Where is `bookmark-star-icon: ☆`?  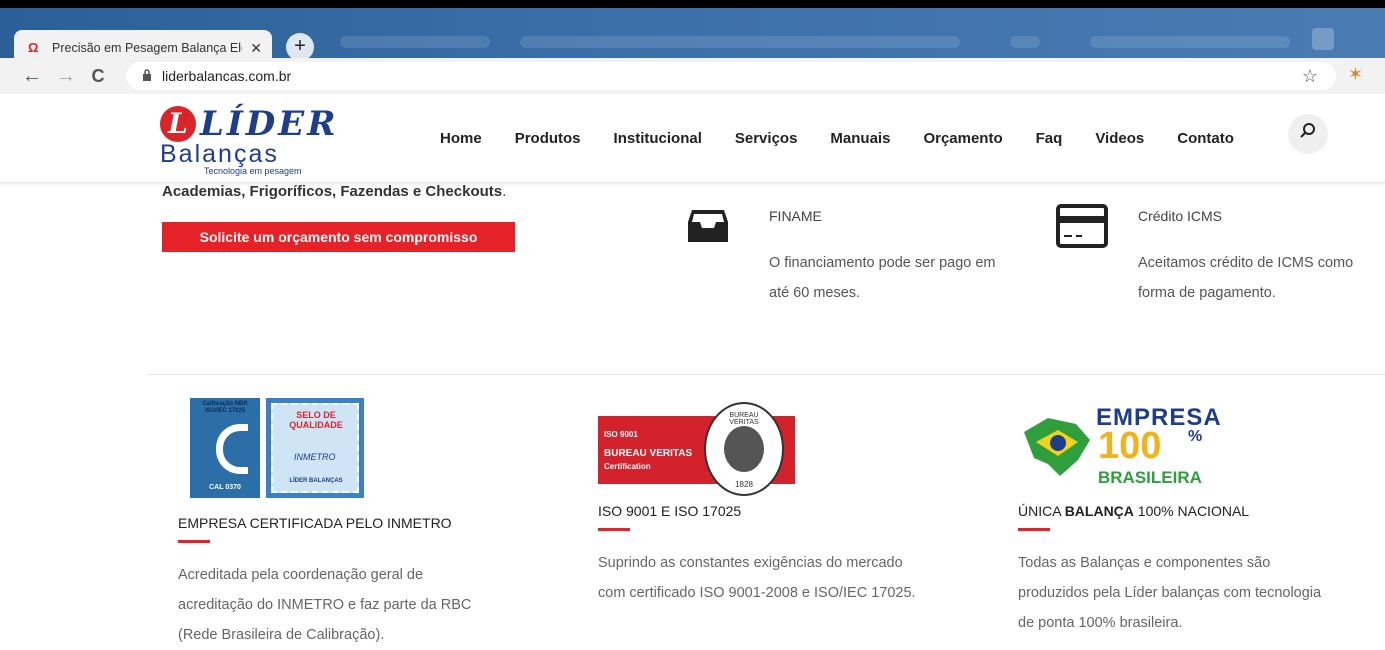
bookmark-star-icon: ☆ is located at coordinates (1310, 76).